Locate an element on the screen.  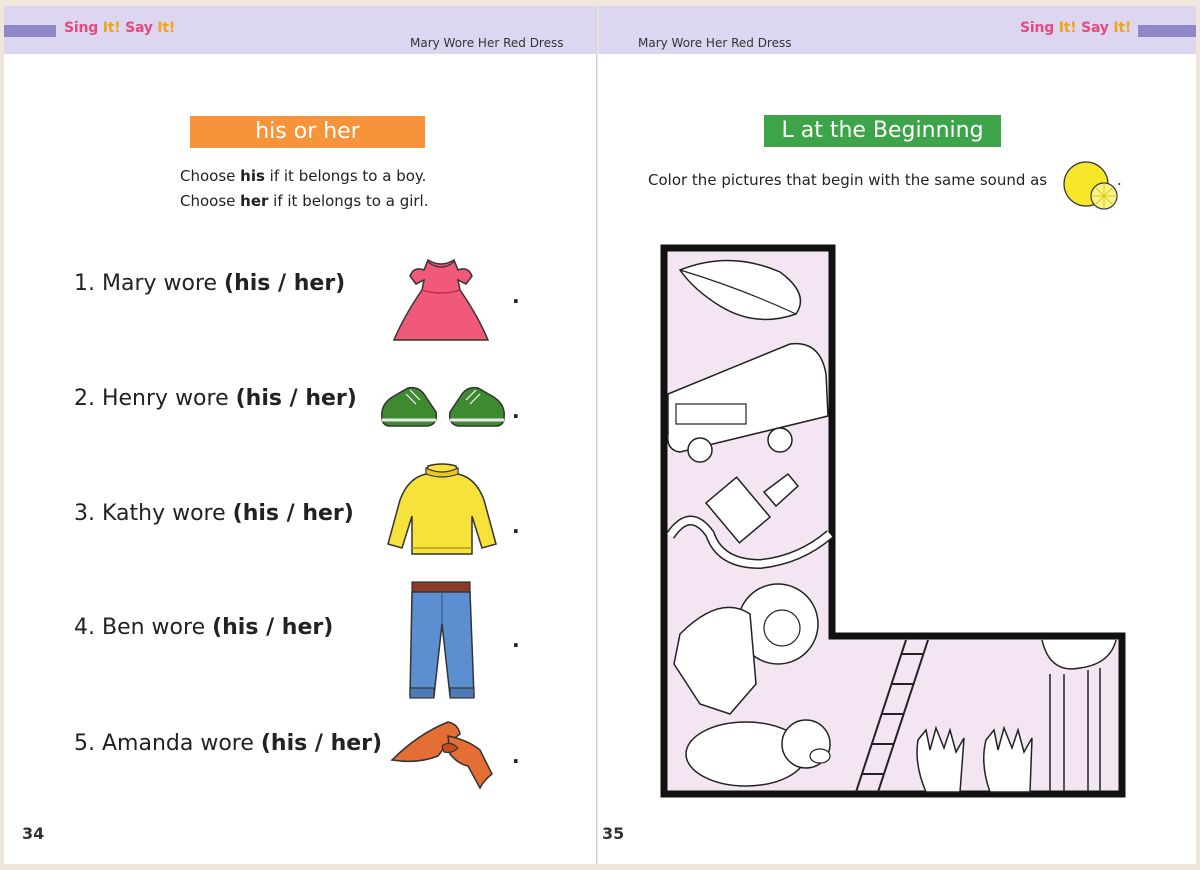
answer-period-4: . is located at coordinates (516, 640).